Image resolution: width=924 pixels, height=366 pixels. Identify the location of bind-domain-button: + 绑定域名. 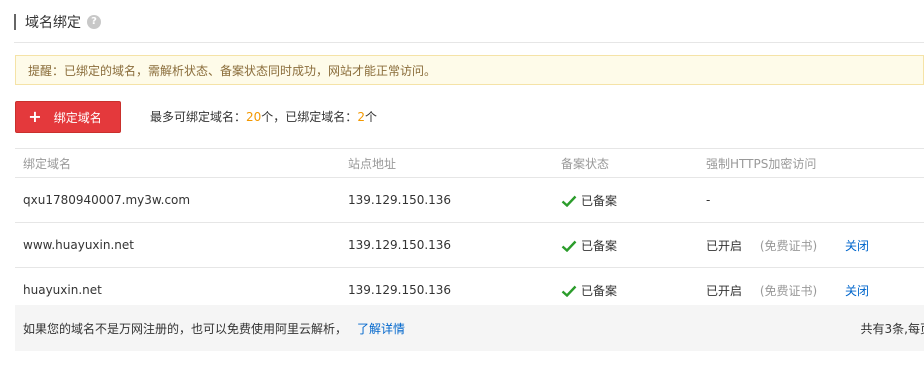
(68, 117).